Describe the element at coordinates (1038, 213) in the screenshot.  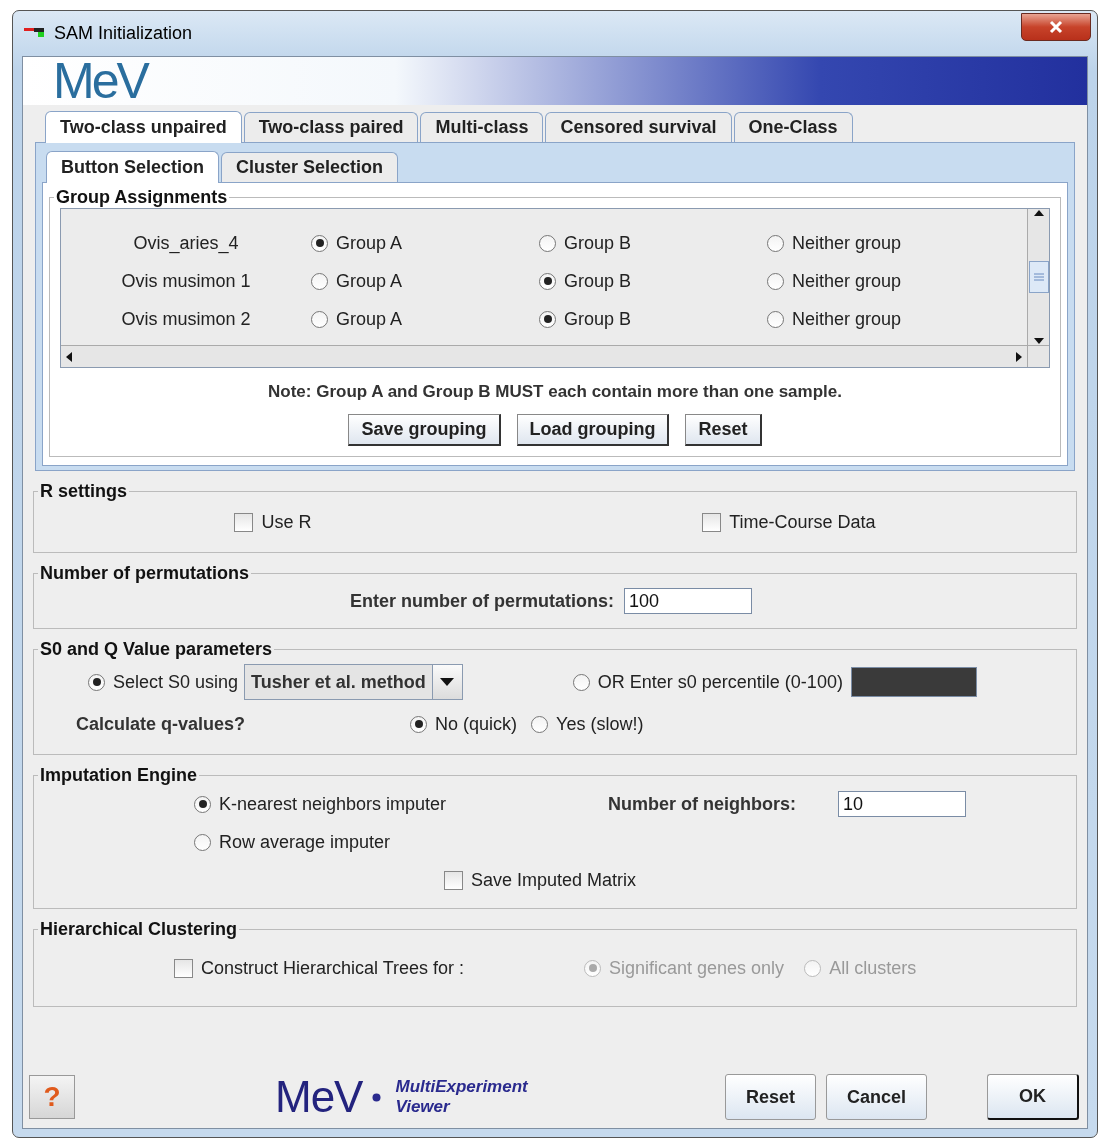
I see `scroll-up-icon` at that location.